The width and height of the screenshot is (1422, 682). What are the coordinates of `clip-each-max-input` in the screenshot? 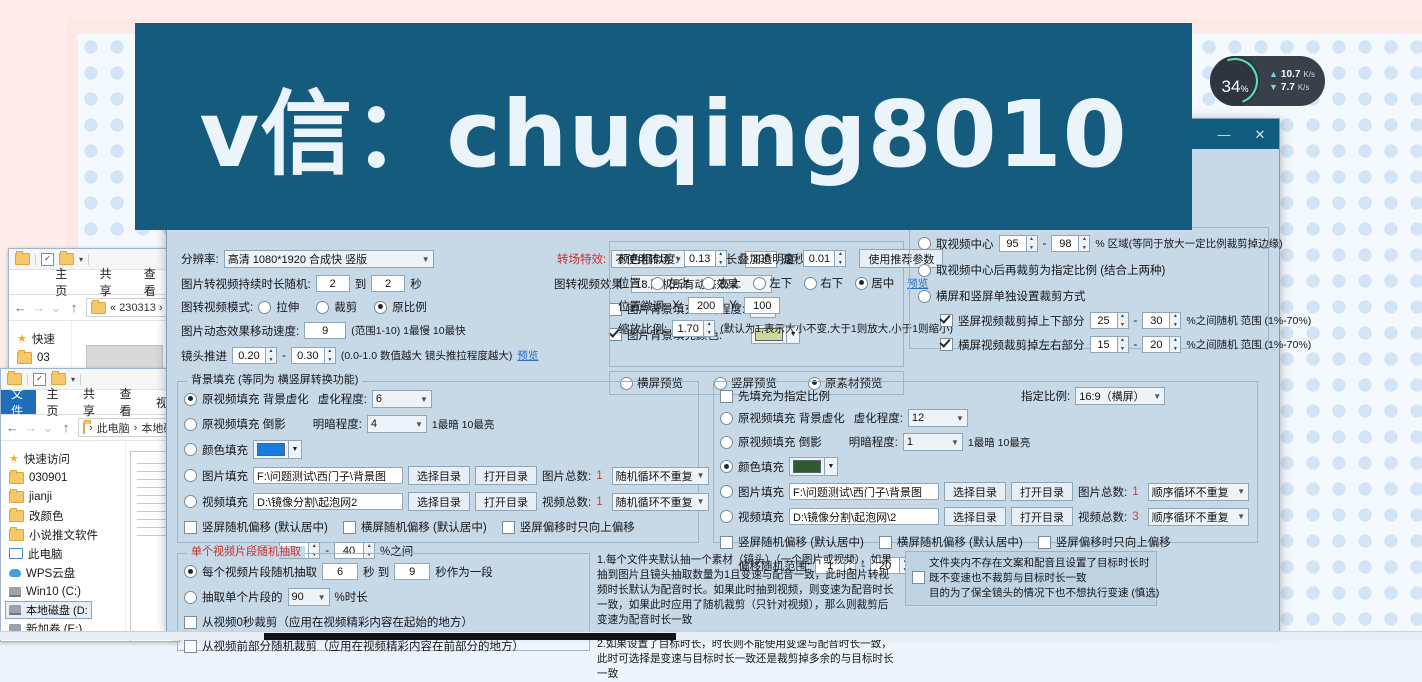 It's located at (412, 571).